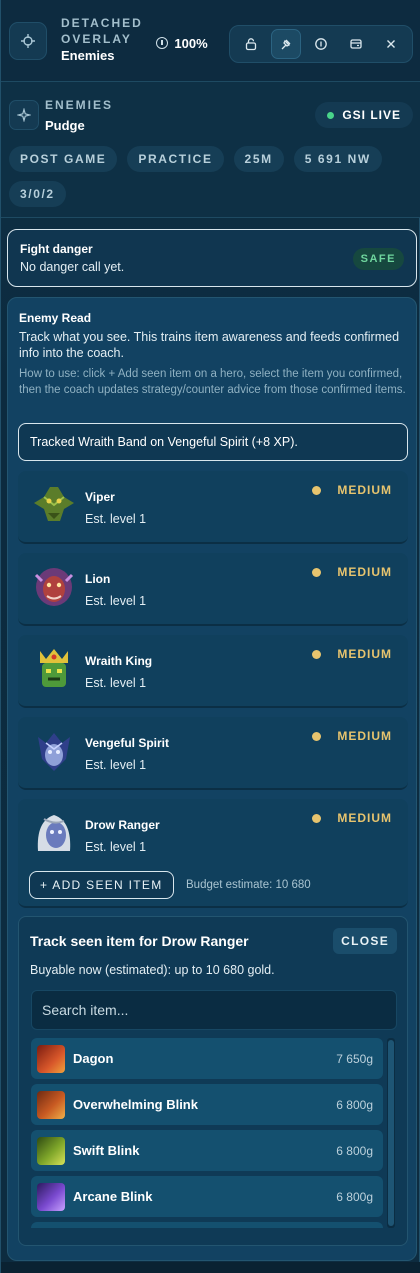  What do you see at coordinates (28, 40) in the screenshot?
I see `crosshair-icon` at bounding box center [28, 40].